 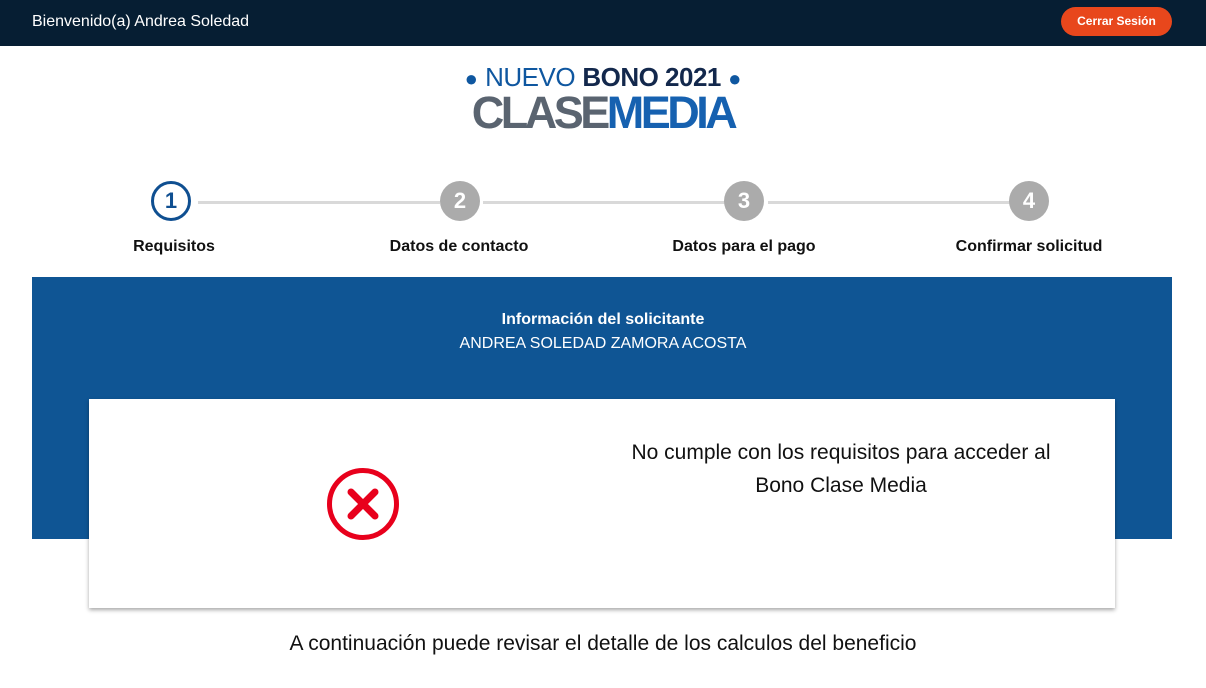 I want to click on step-3-circle: 3, so click(x=744, y=201).